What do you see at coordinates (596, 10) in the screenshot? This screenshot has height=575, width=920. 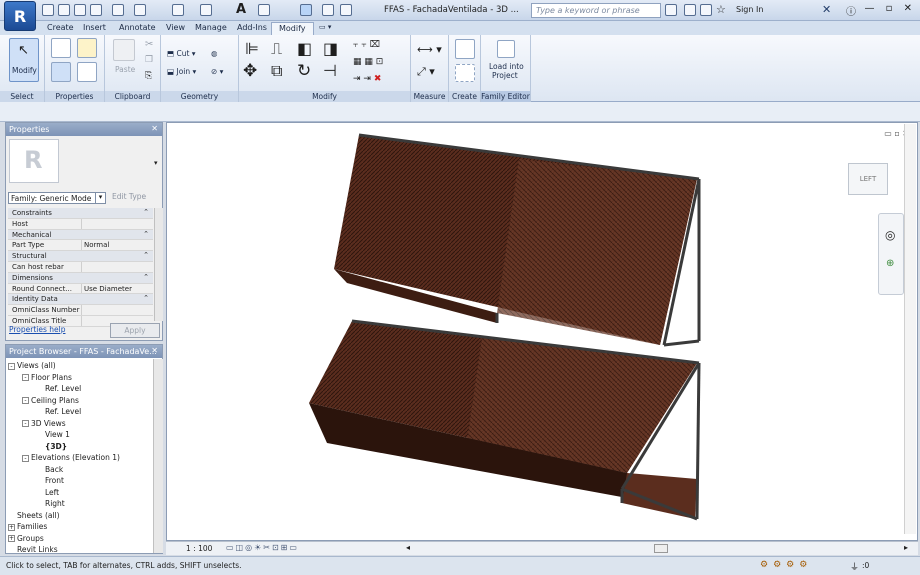 I see `search-input: Type a keyword or phrase` at bounding box center [596, 10].